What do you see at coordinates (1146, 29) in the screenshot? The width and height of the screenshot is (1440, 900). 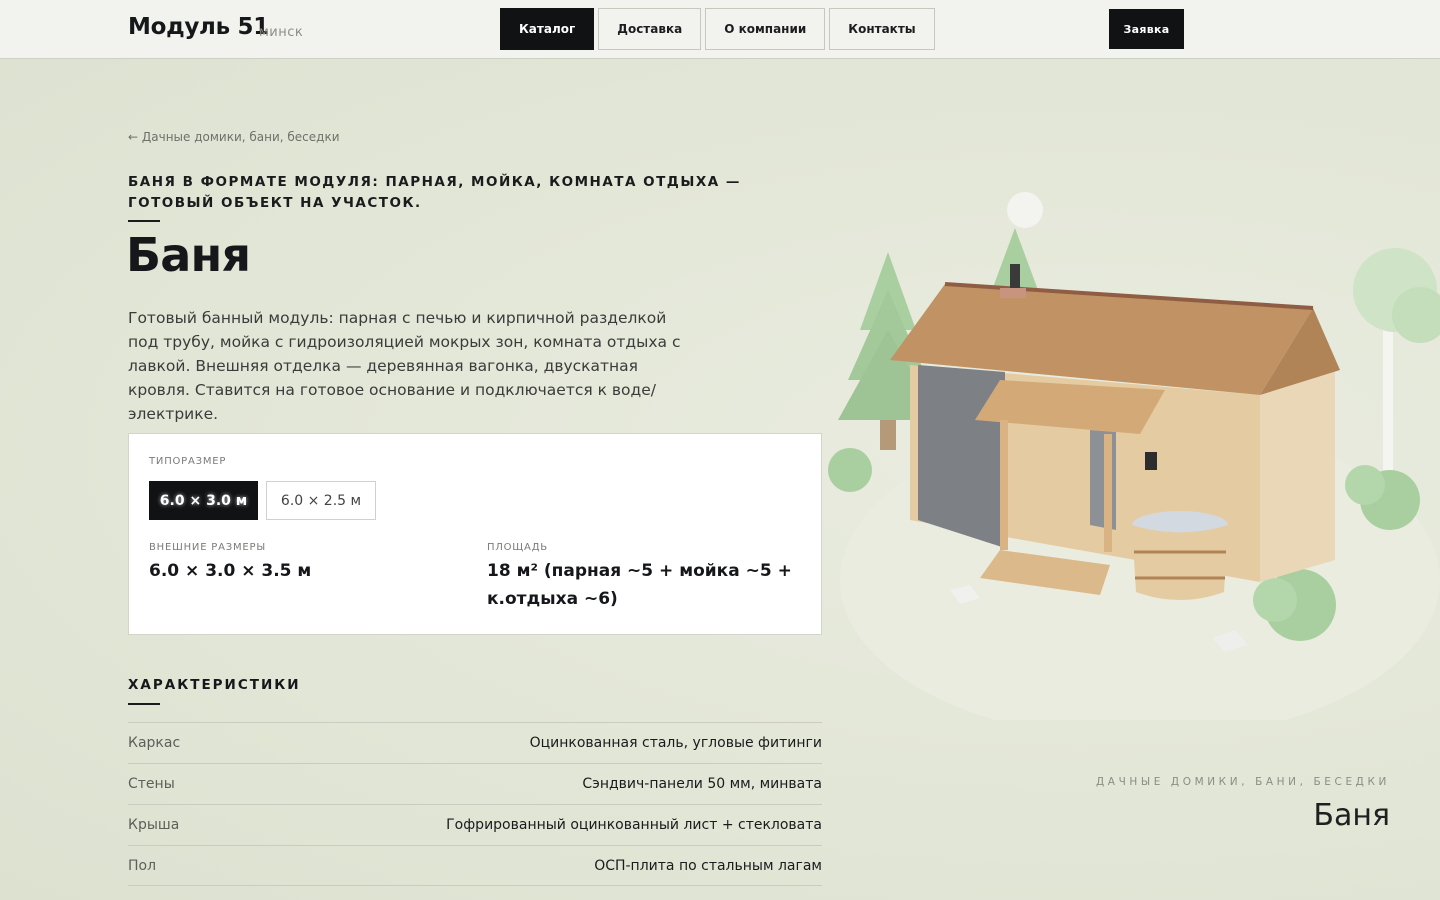 I see `order-button: Заявка` at bounding box center [1146, 29].